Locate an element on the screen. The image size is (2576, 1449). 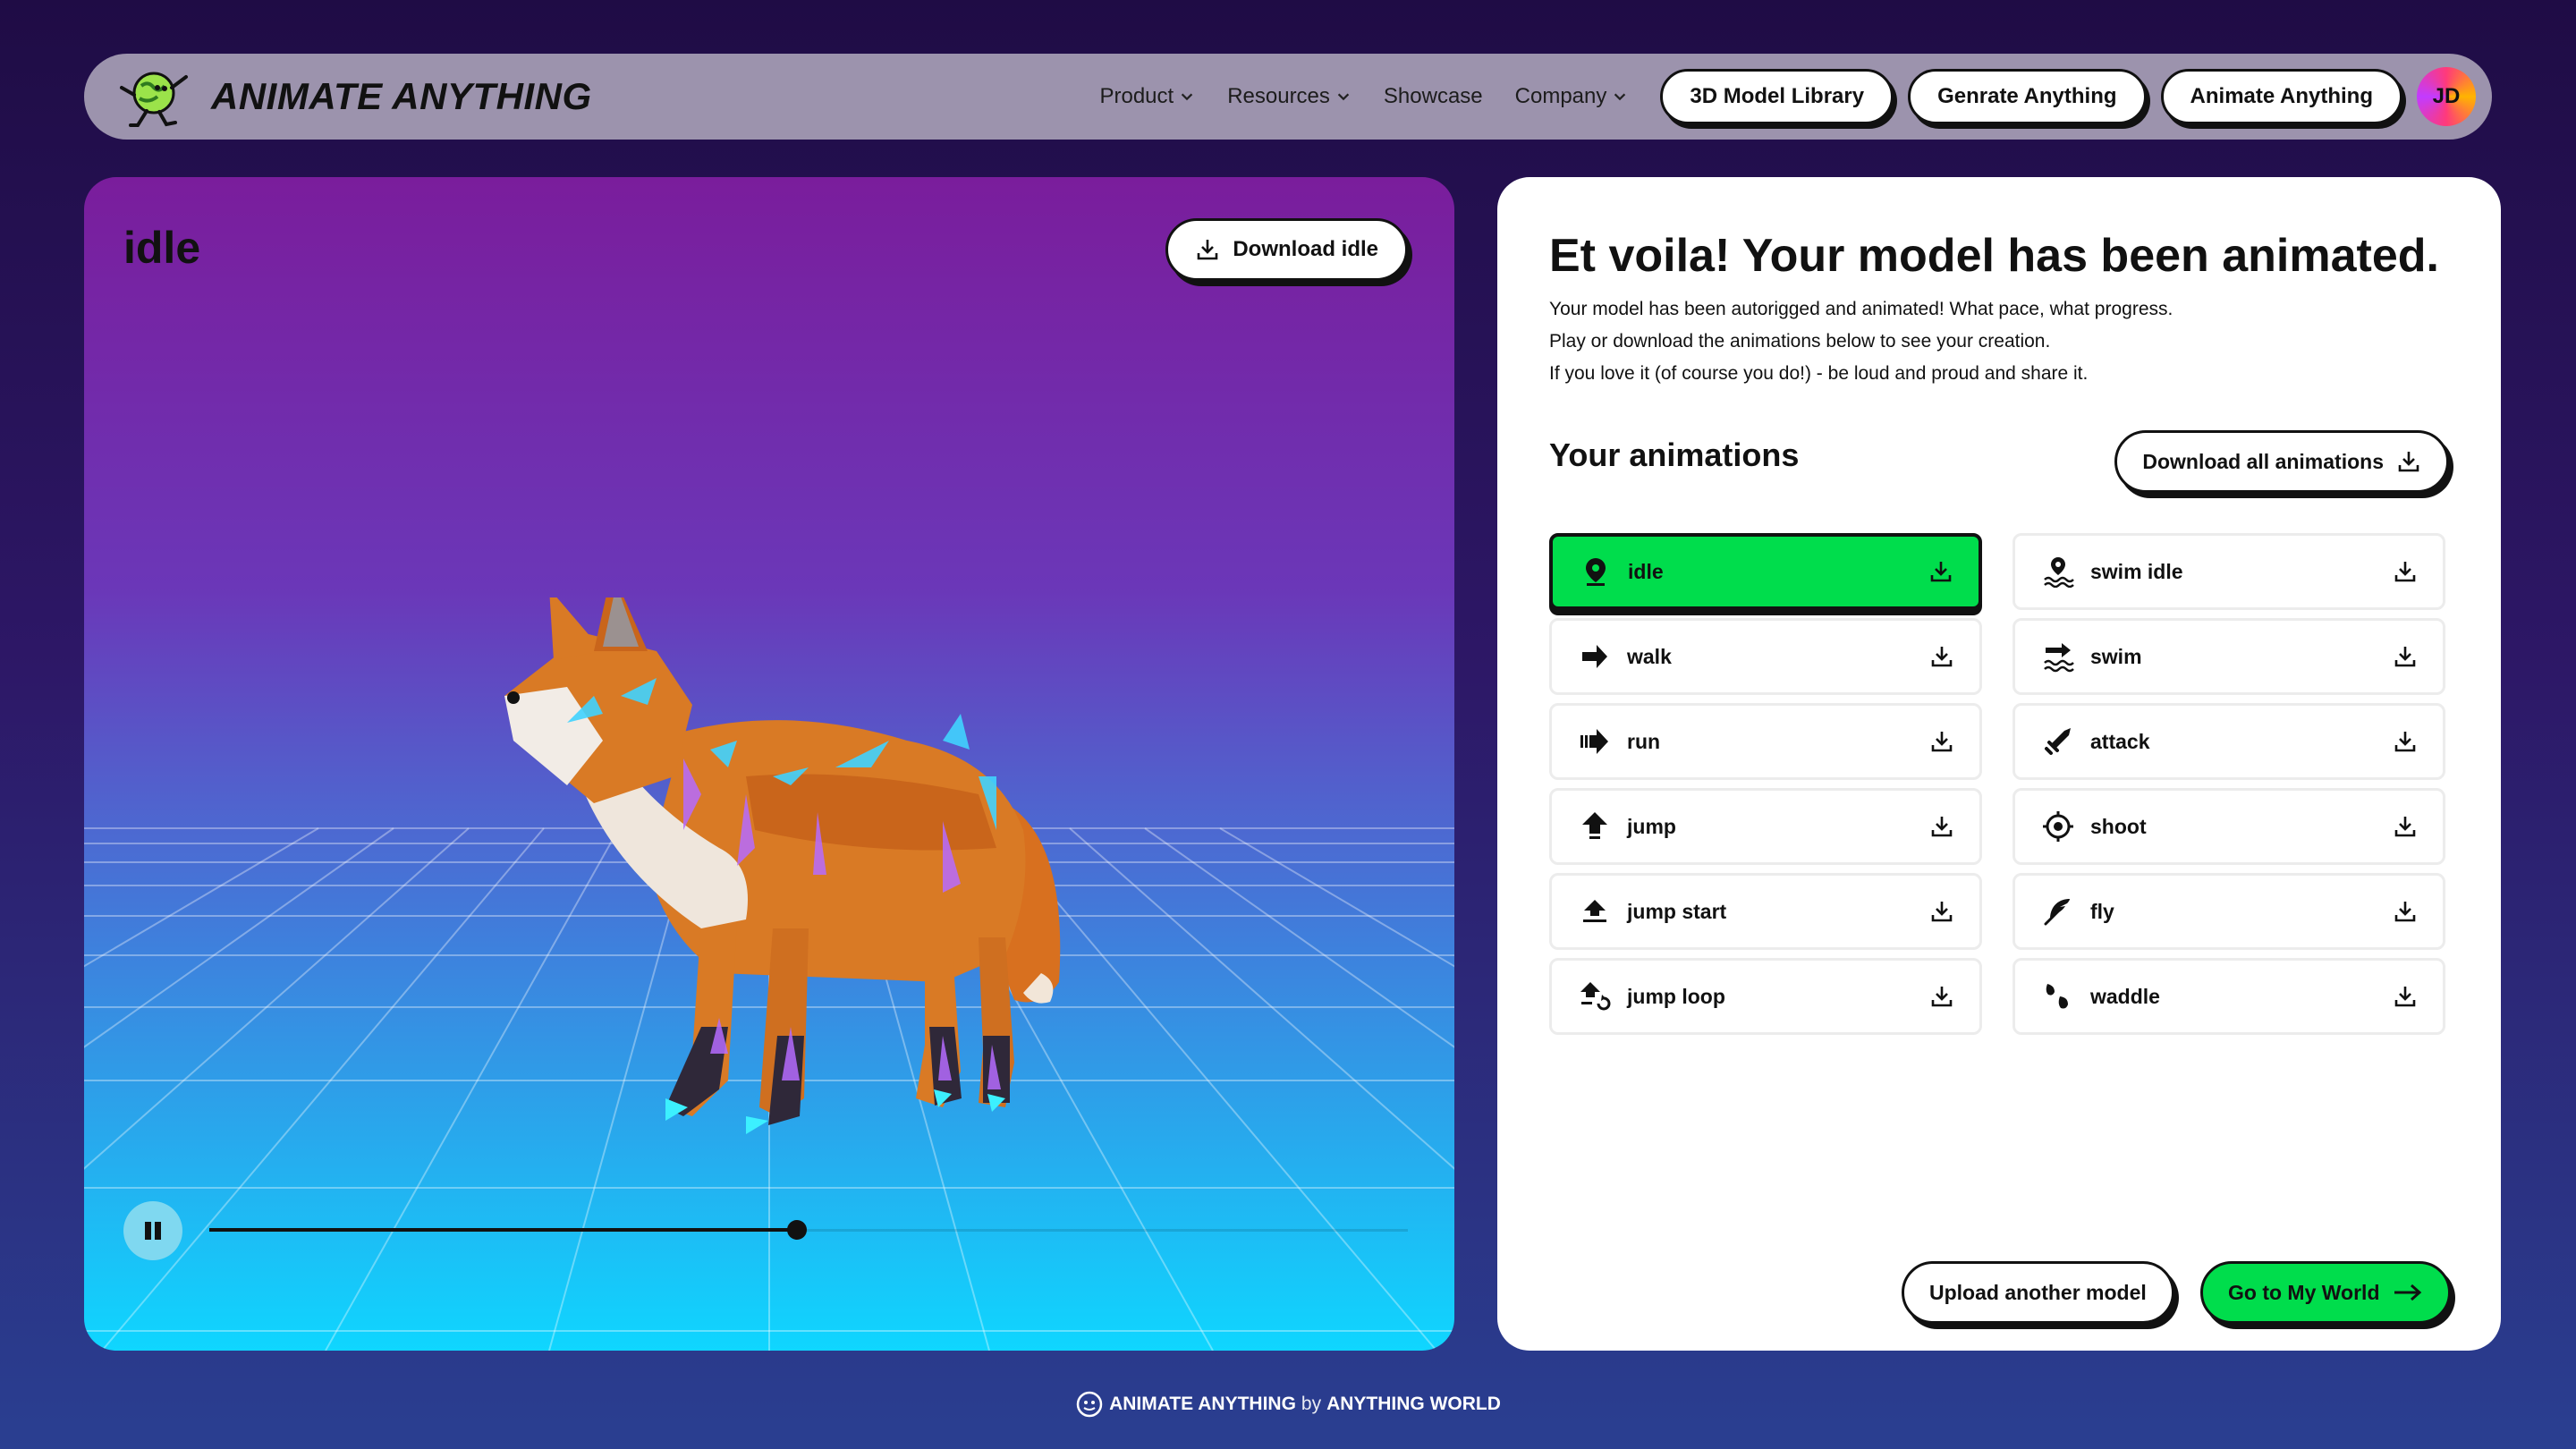
nav-link-resources: Resources is located at coordinates (1289, 96).